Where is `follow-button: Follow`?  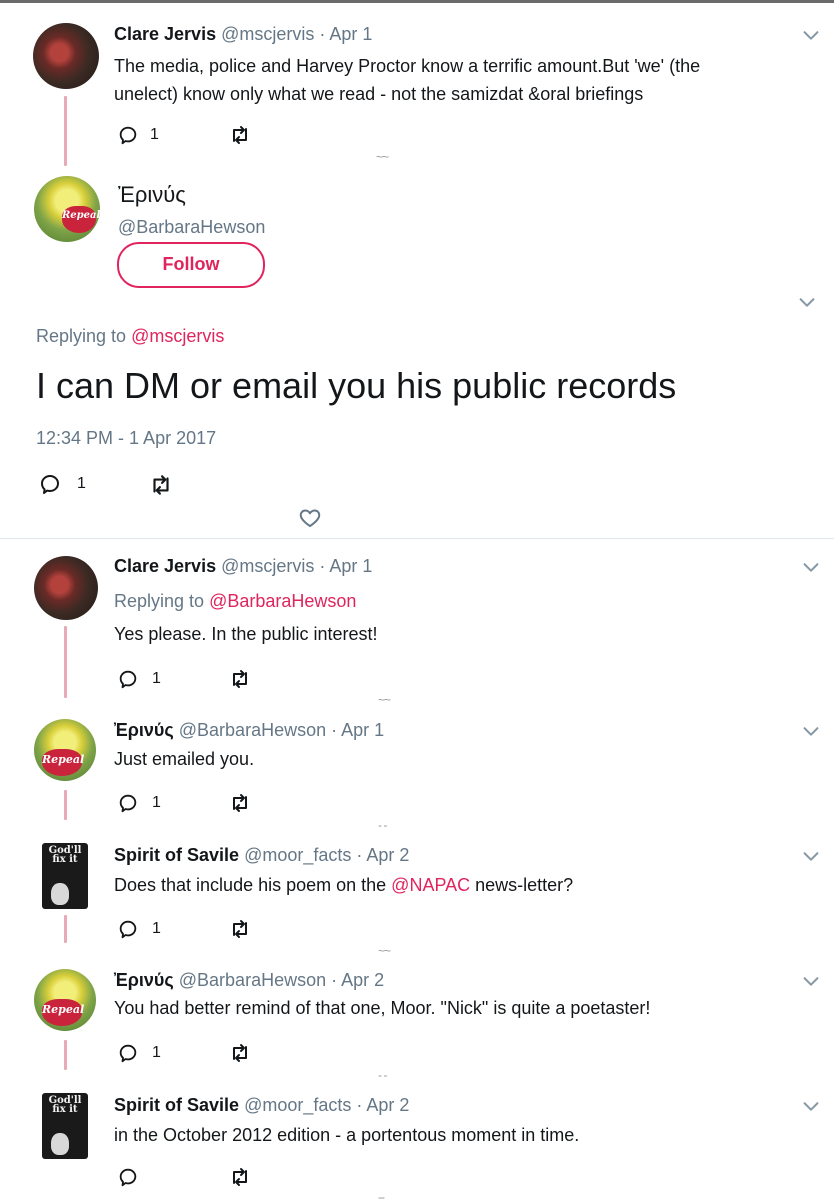
follow-button: Follow is located at coordinates (191, 265).